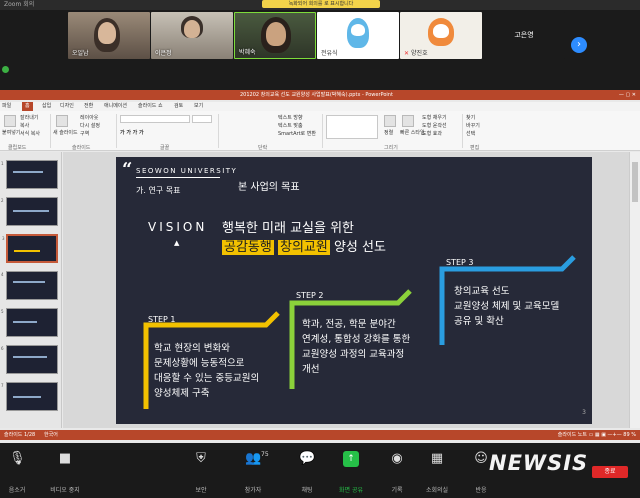 This screenshot has width=640, height=498. I want to click on end-meeting-button: 종료, so click(610, 472).